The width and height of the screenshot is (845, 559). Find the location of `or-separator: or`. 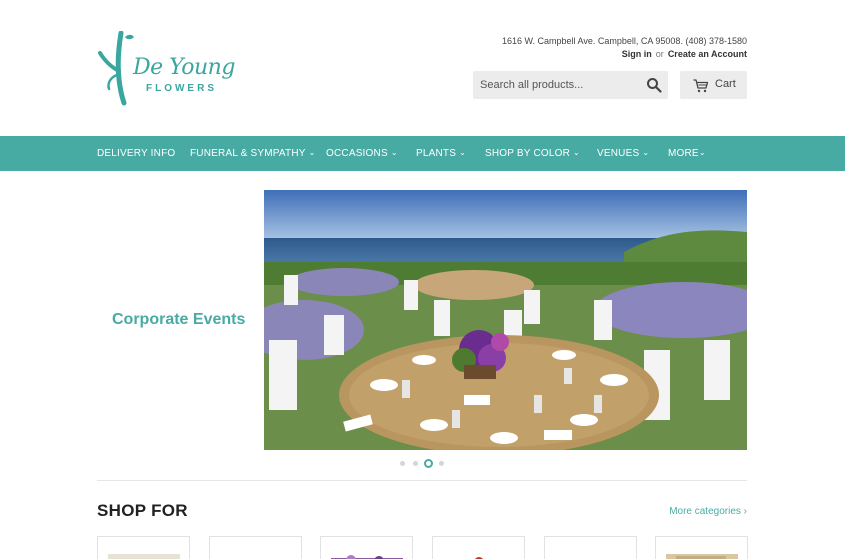

or-separator: or is located at coordinates (659, 54).